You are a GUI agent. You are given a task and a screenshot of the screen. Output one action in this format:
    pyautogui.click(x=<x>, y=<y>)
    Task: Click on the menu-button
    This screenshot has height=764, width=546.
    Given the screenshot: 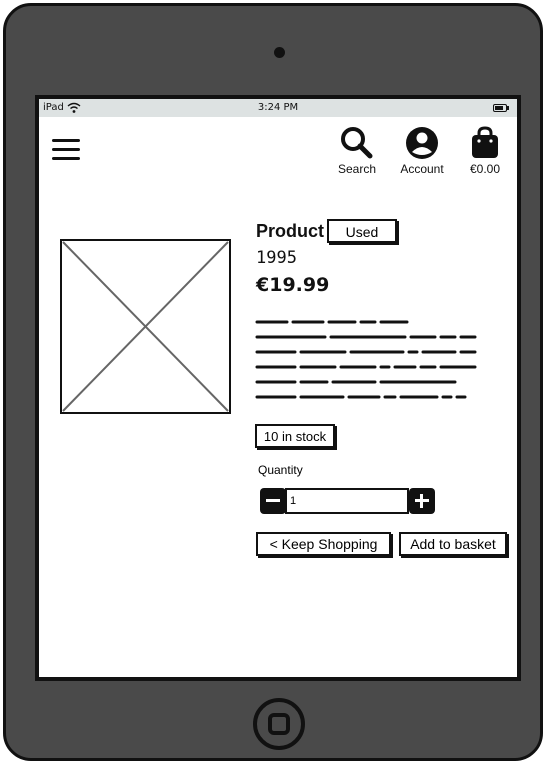 What is the action you would take?
    pyautogui.click(x=67, y=149)
    